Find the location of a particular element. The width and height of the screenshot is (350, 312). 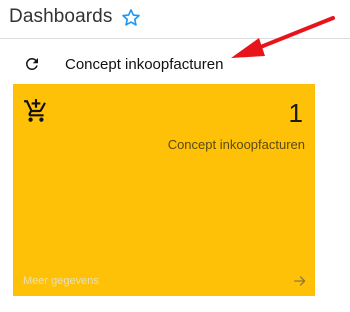

tile-count: 1 is located at coordinates (295, 113).